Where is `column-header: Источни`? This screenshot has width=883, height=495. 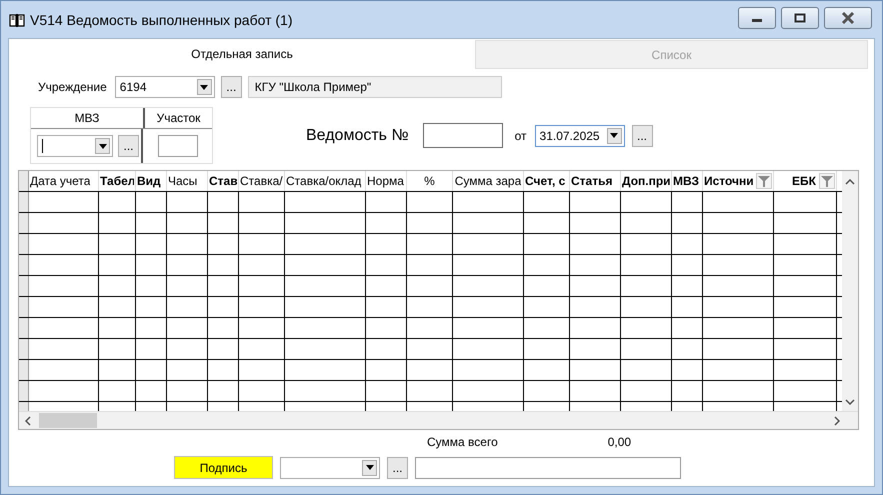
column-header: Источни is located at coordinates (728, 181).